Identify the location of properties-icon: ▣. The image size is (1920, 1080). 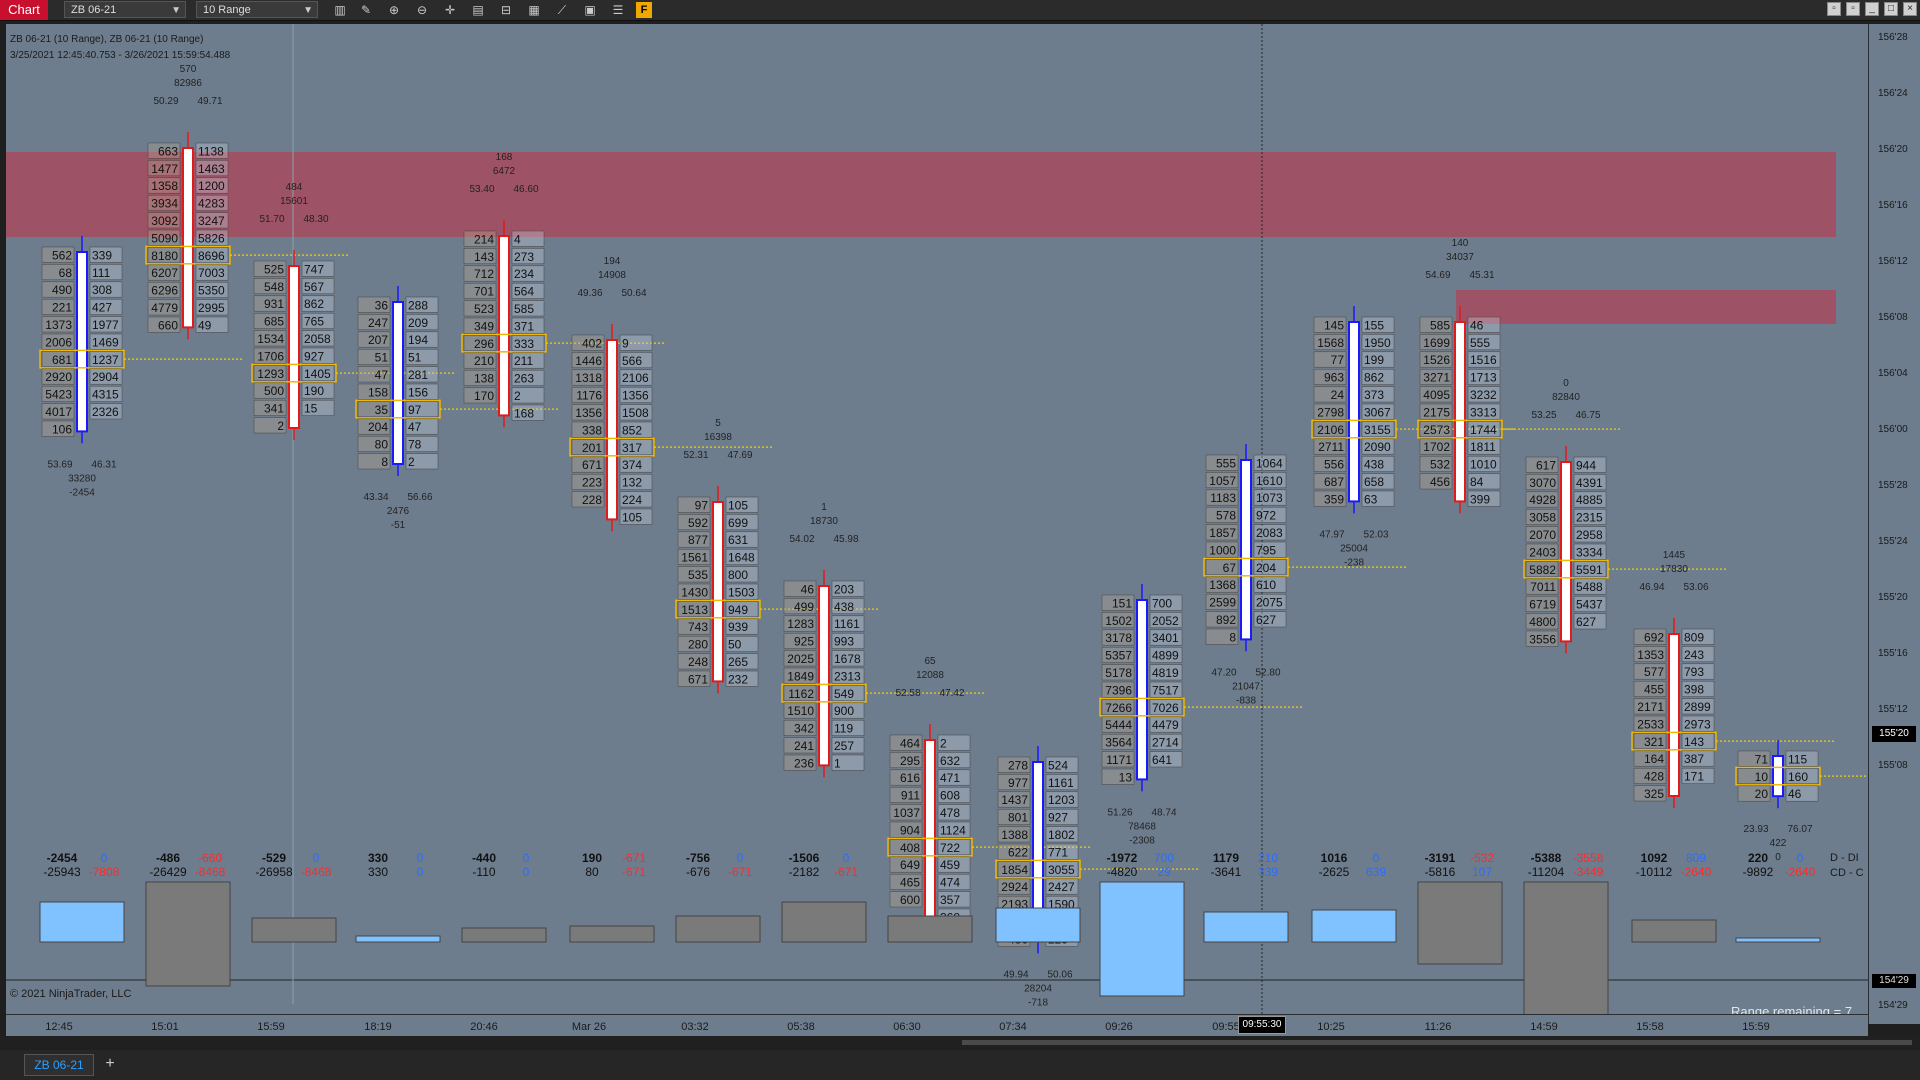
(590, 10).